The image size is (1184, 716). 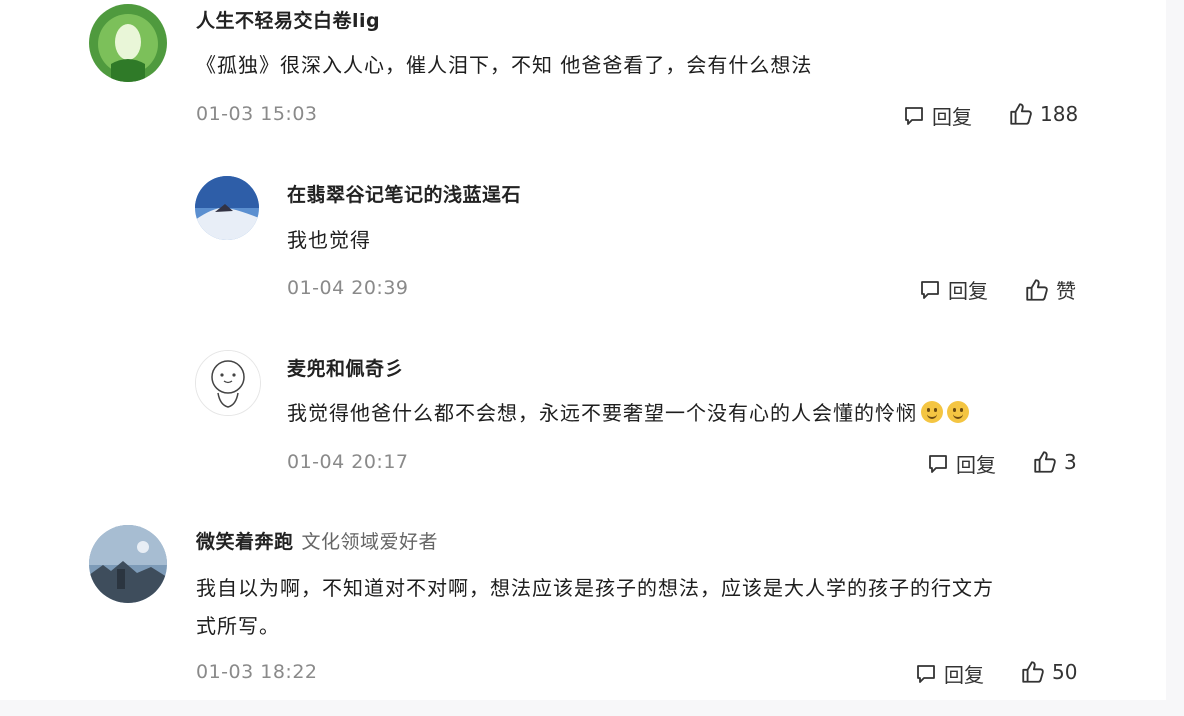 I want to click on like-button: 188, so click(x=1043, y=114).